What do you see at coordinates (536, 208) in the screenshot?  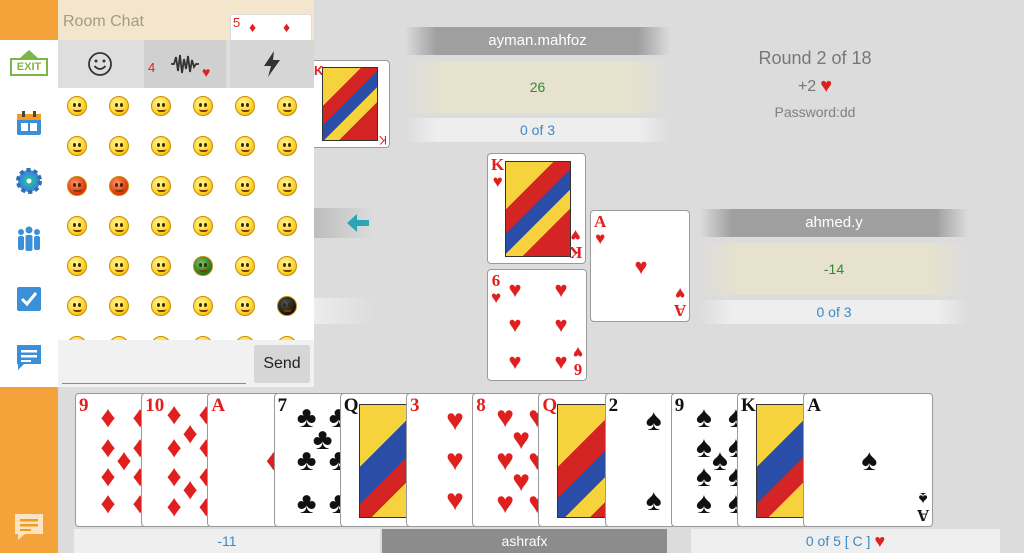 I see `played-card-top: K ♥ K ♥` at bounding box center [536, 208].